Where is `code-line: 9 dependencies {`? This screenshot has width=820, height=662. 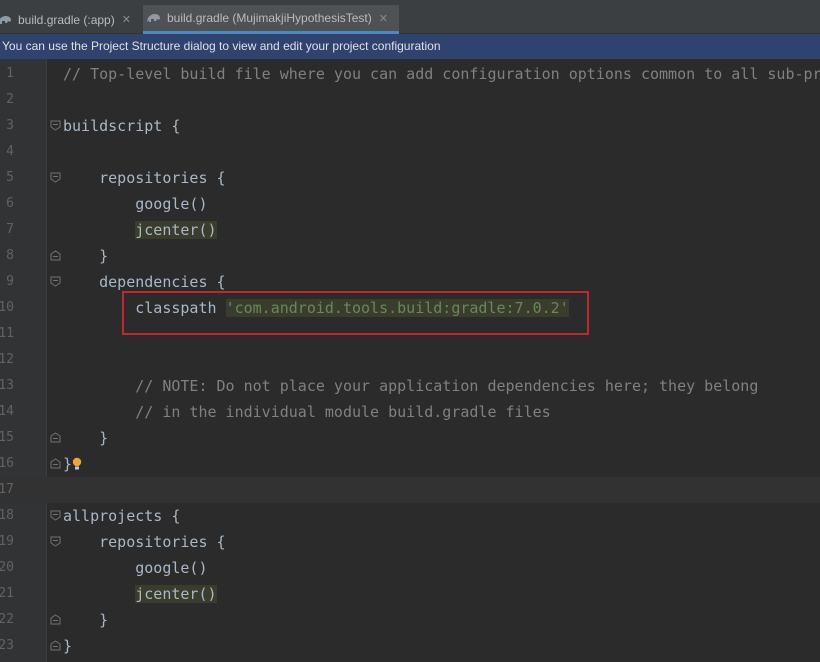
code-line: 9 dependencies { is located at coordinates (410, 282).